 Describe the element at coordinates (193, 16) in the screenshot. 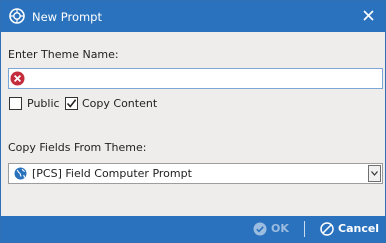

I see `title-bar: New Prompt` at that location.